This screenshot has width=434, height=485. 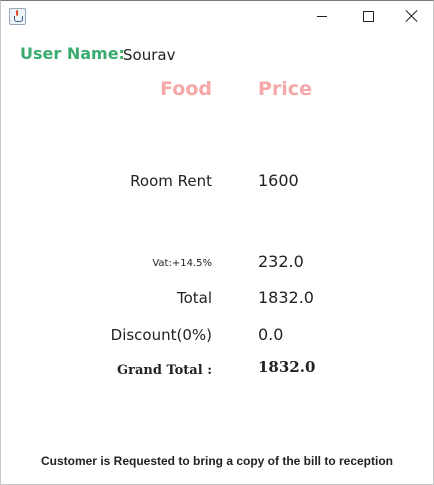 What do you see at coordinates (281, 261) in the screenshot?
I see `vat-value: 232.0` at bounding box center [281, 261].